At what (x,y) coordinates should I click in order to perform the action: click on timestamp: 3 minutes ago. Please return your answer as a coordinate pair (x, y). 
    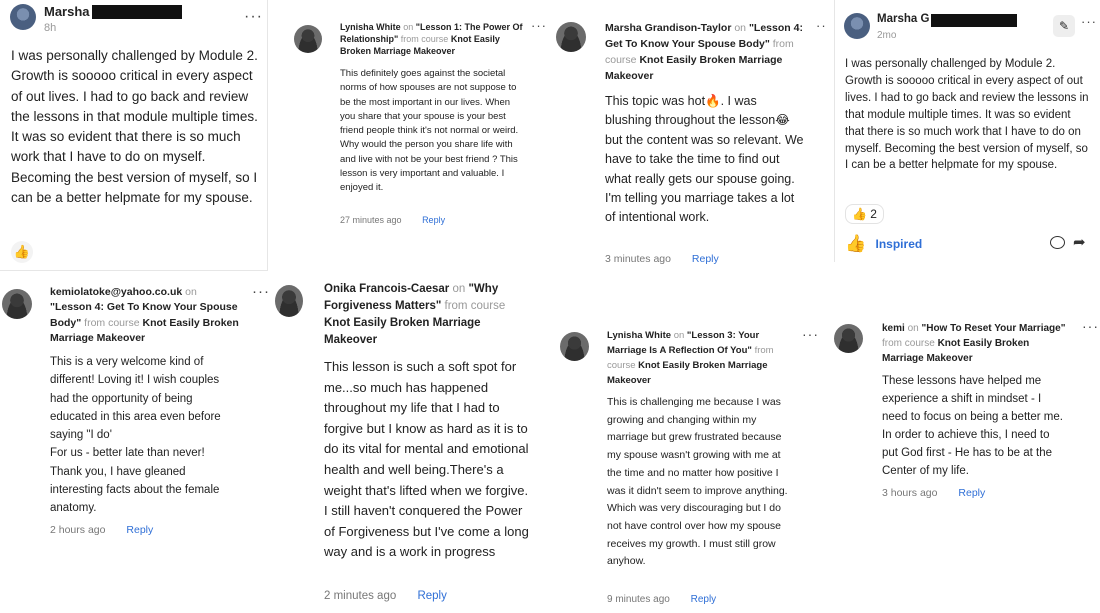
    Looking at the image, I should click on (638, 259).